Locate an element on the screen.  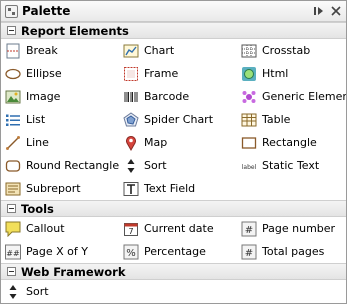
palette-item-current-date: 7 Current date is located at coordinates (178, 228).